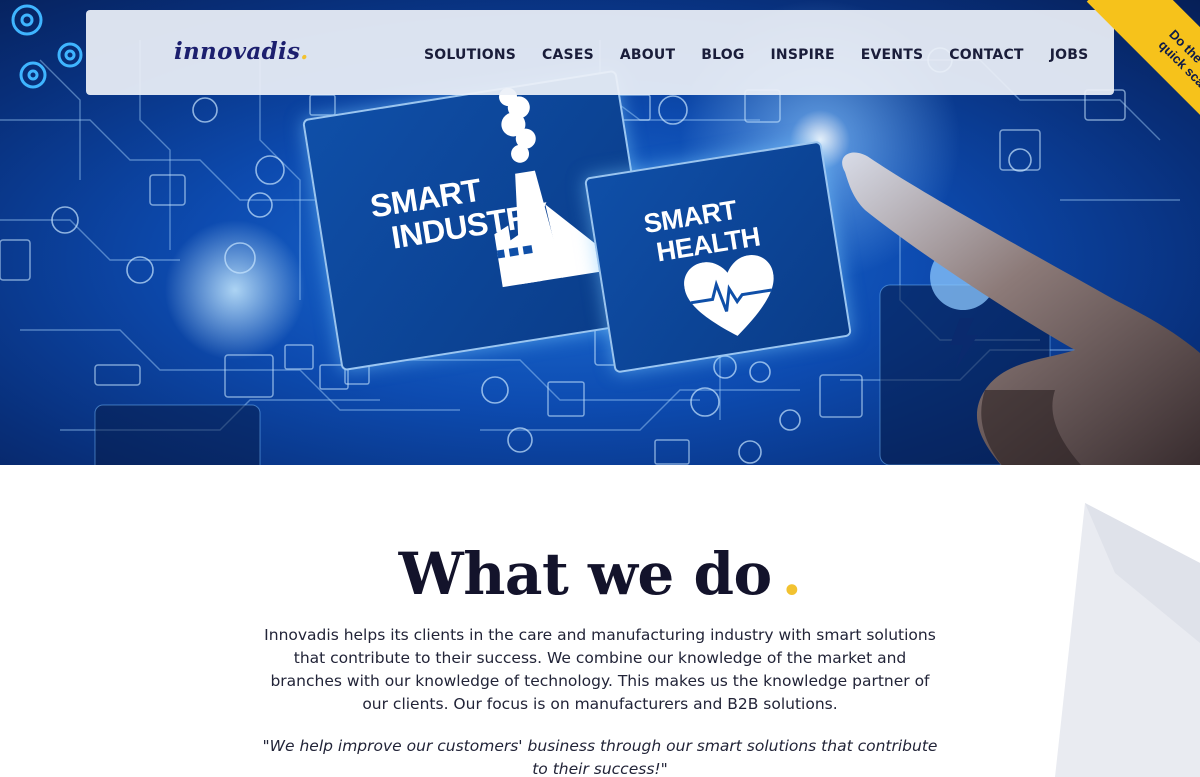 The image size is (1200, 777). I want to click on pim-quick-scan-ribbon: Do the PIM quick scan, so click(1125, 75).